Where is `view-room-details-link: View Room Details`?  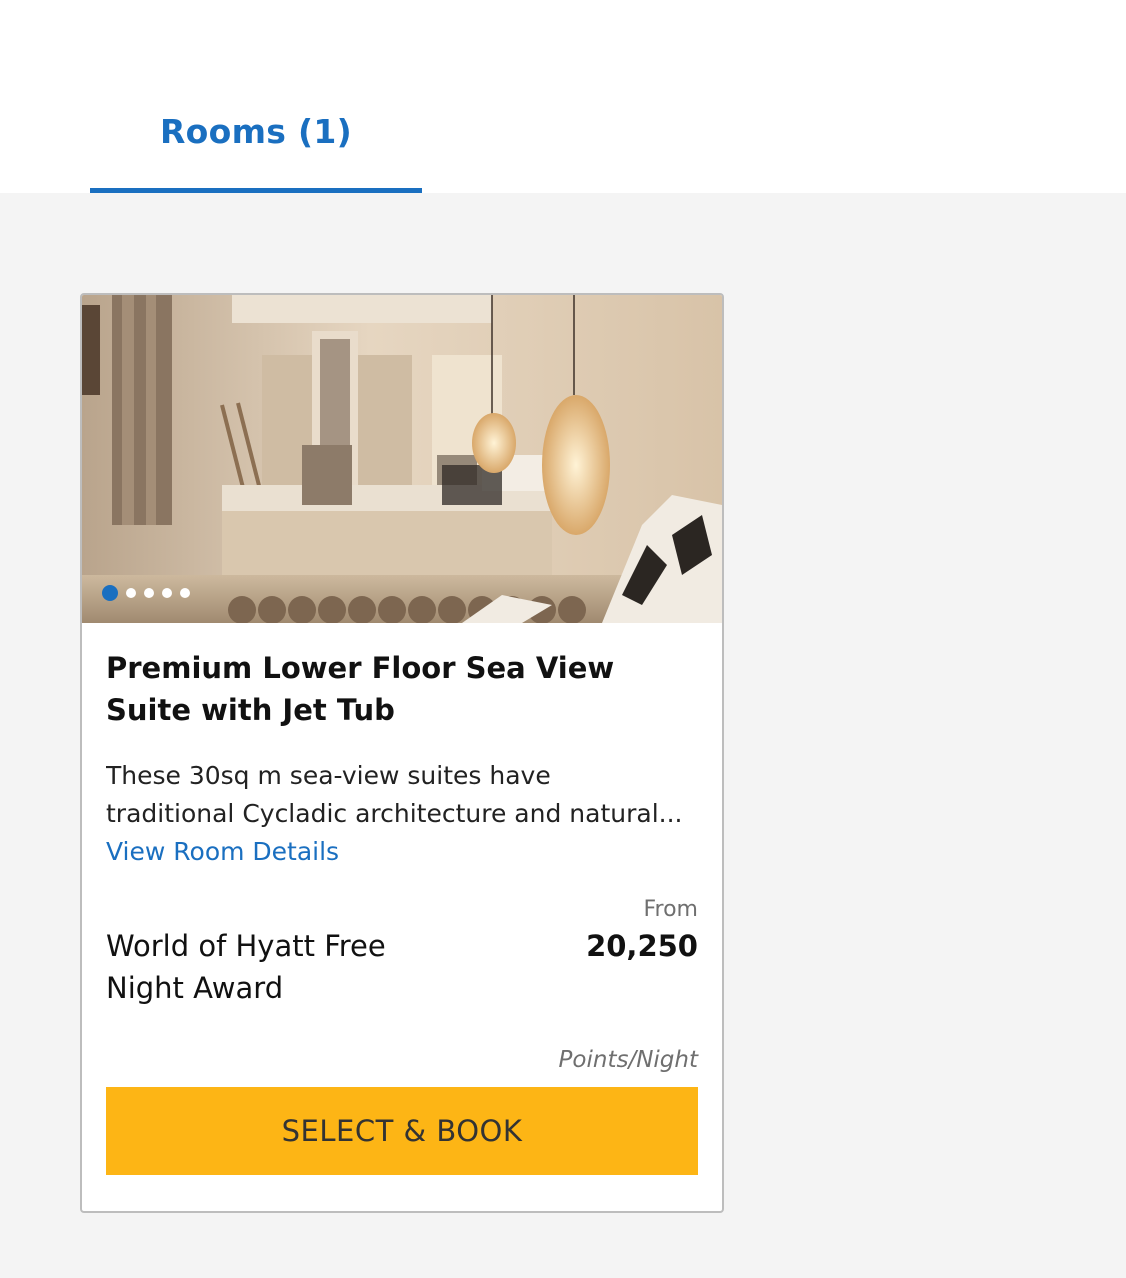
view-room-details-link: View Room Details is located at coordinates (222, 852).